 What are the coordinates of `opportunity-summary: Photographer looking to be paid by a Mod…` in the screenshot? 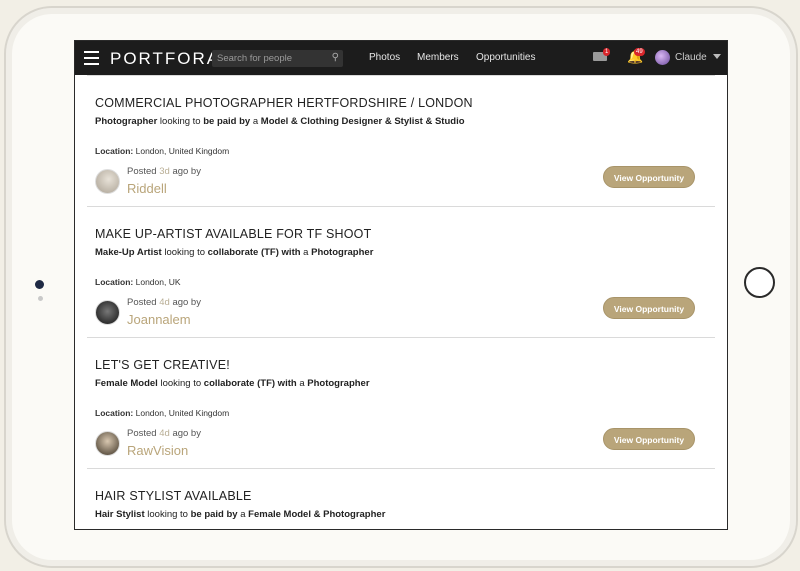 It's located at (280, 121).